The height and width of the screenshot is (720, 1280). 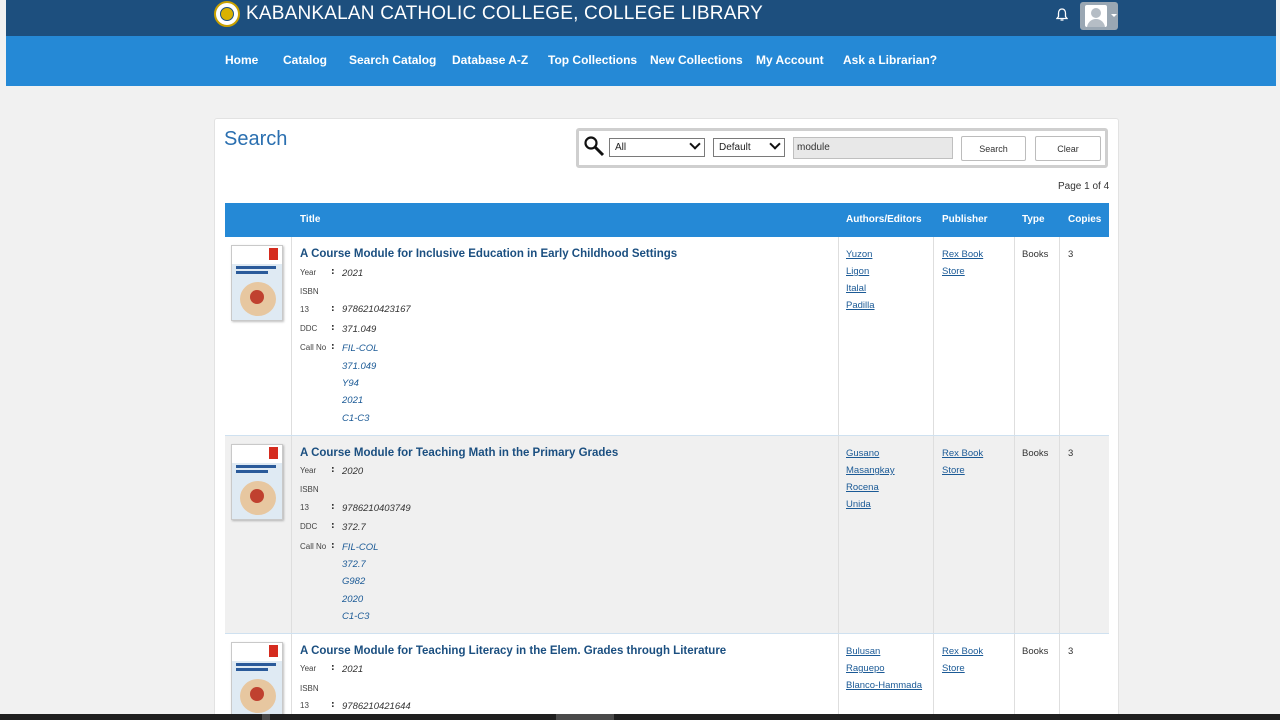 I want to click on field-value-year: 2020, so click(x=353, y=471).